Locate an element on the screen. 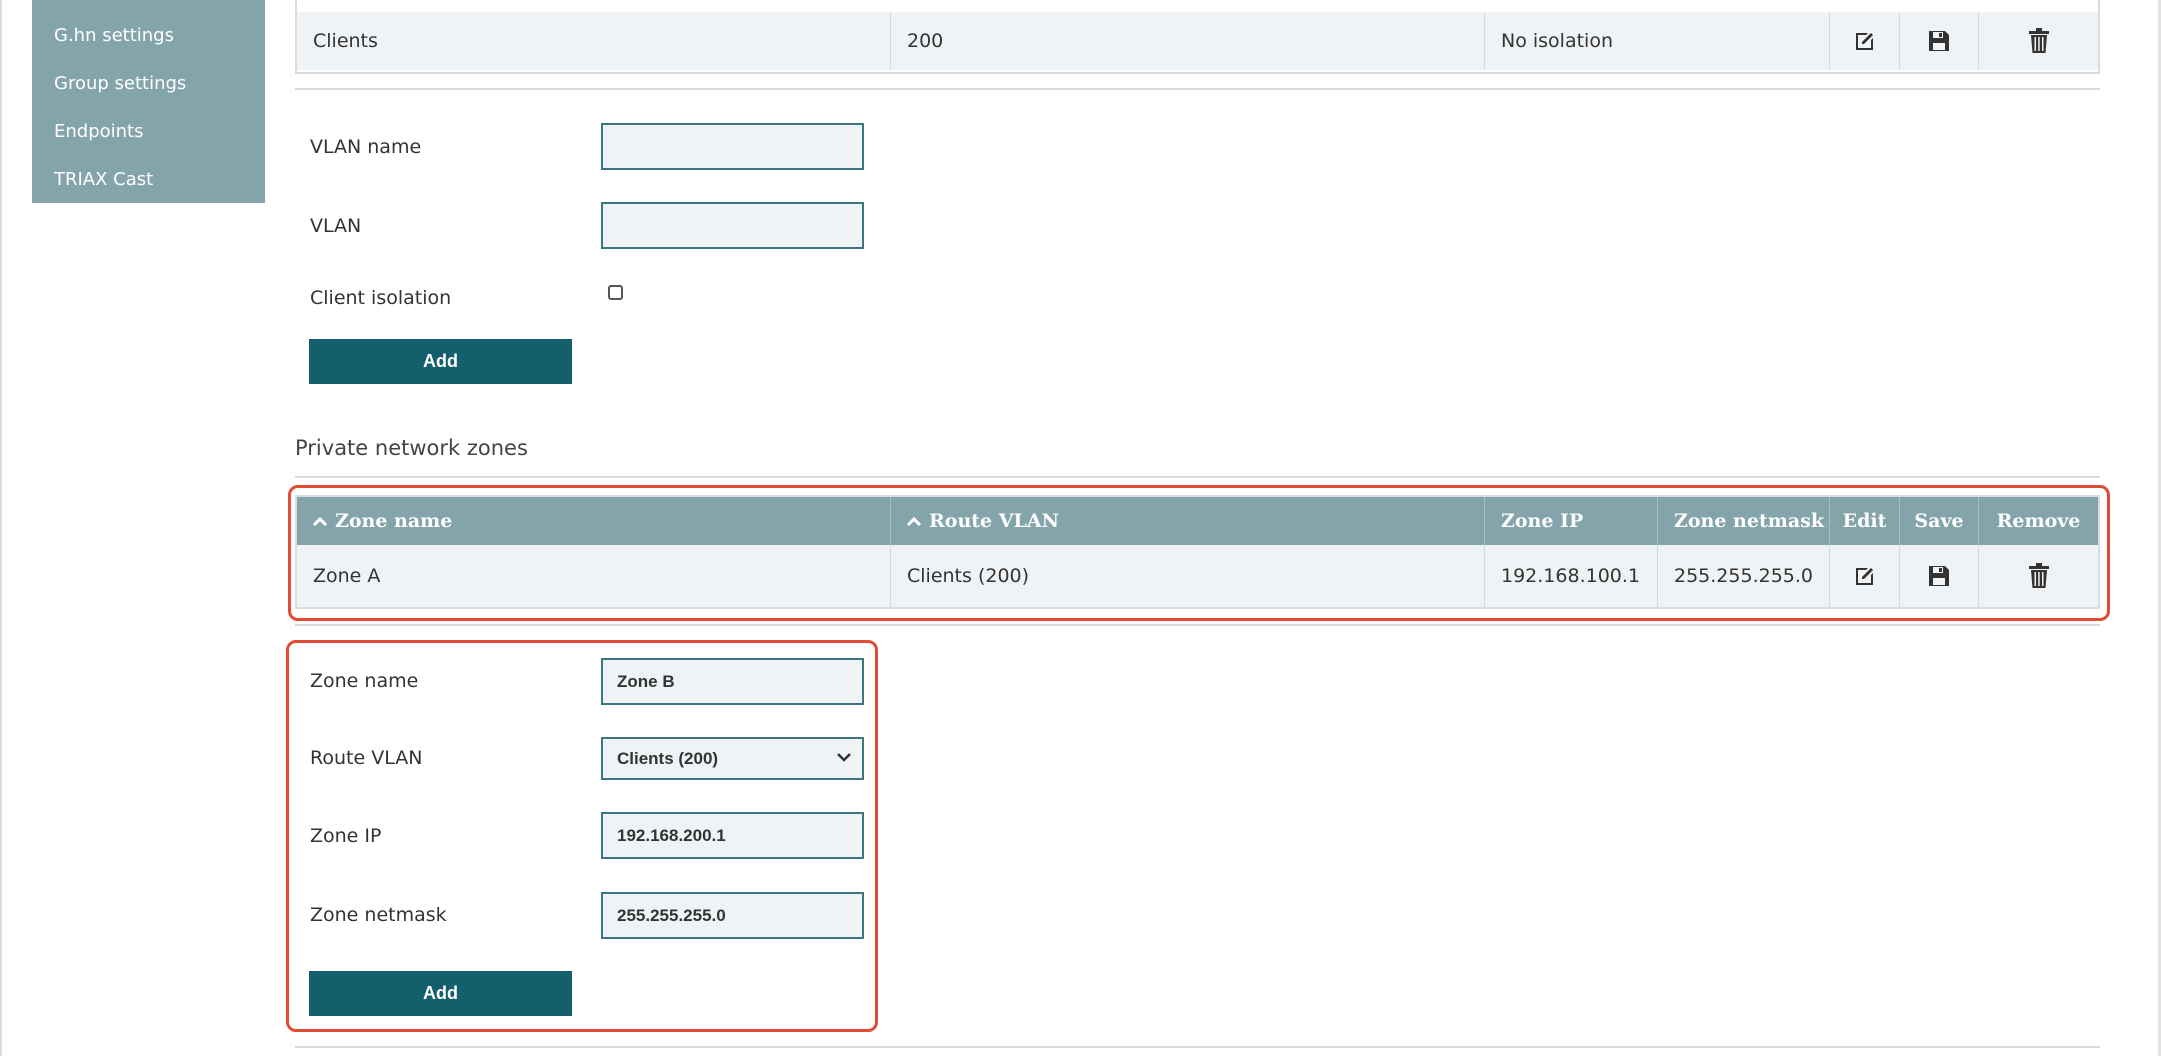 The height and width of the screenshot is (1056, 2161). header-route-vlan: Route VLAN is located at coordinates (1188, 521).